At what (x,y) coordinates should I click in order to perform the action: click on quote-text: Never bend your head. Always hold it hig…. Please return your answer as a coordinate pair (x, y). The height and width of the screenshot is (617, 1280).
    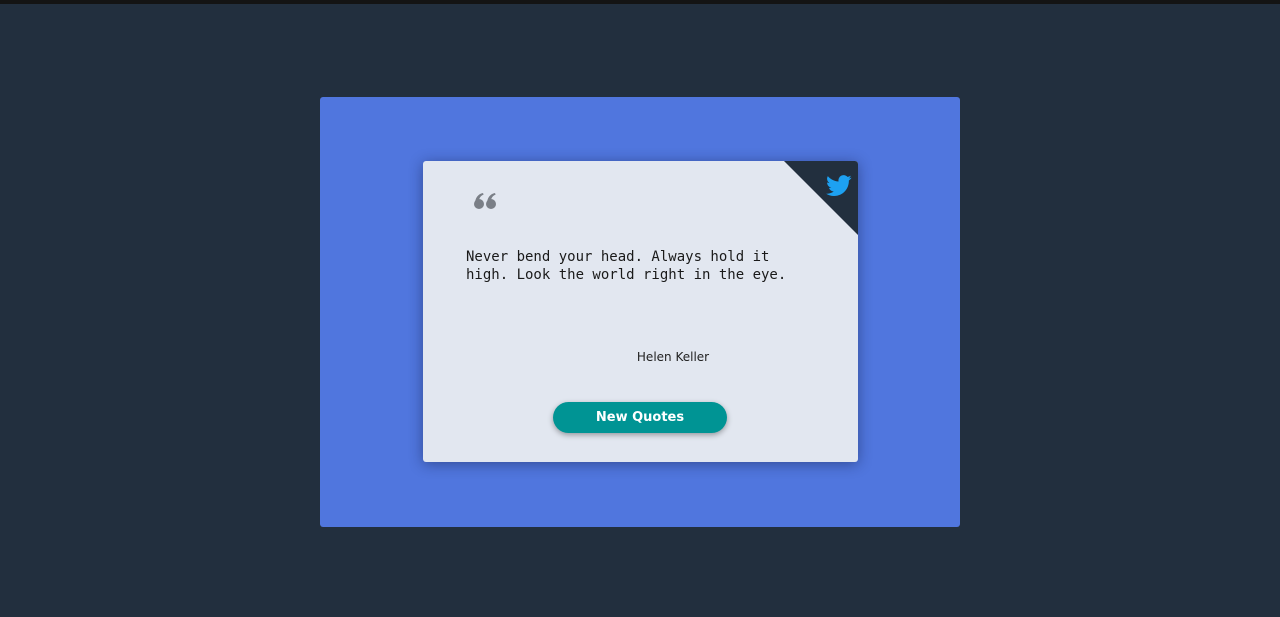
    Looking at the image, I should click on (626, 266).